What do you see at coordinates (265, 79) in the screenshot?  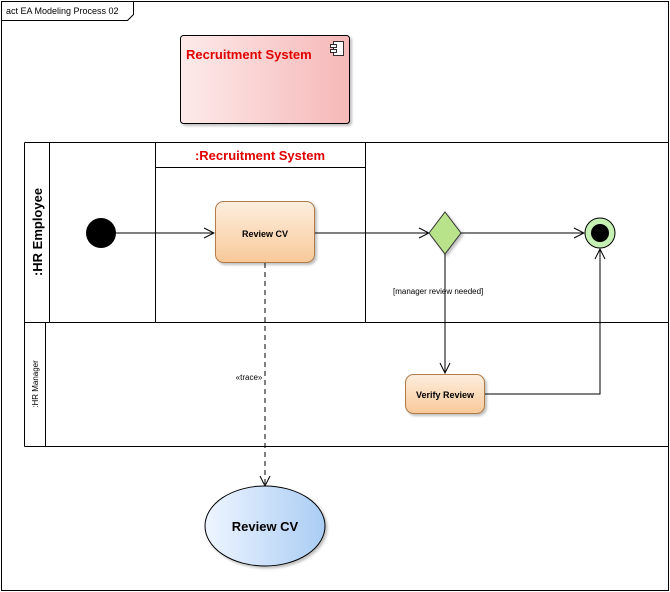 I see `recruitment-system-component: Recruitment System` at bounding box center [265, 79].